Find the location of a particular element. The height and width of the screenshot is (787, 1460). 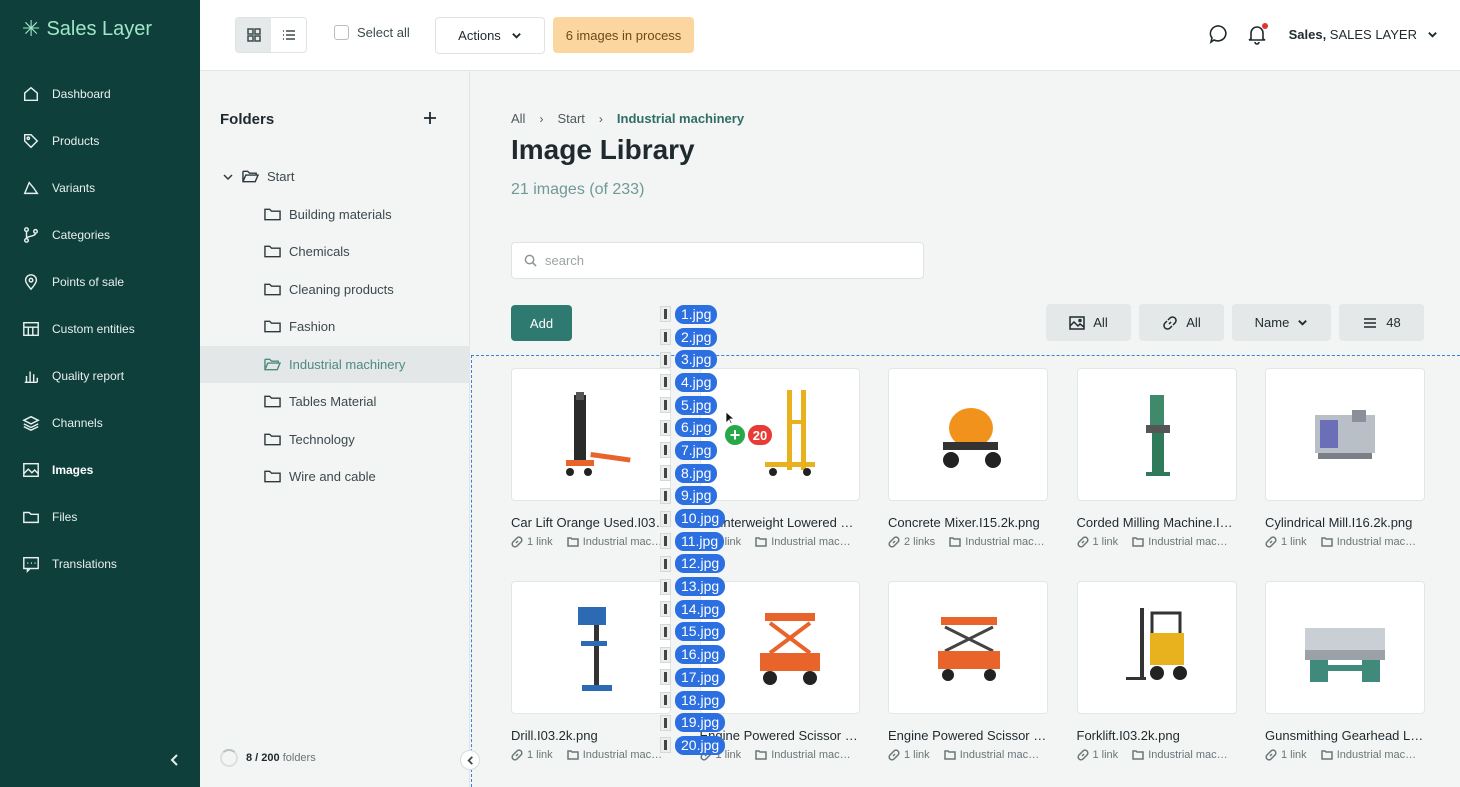

nav-item-images: Images is located at coordinates (100, 469).